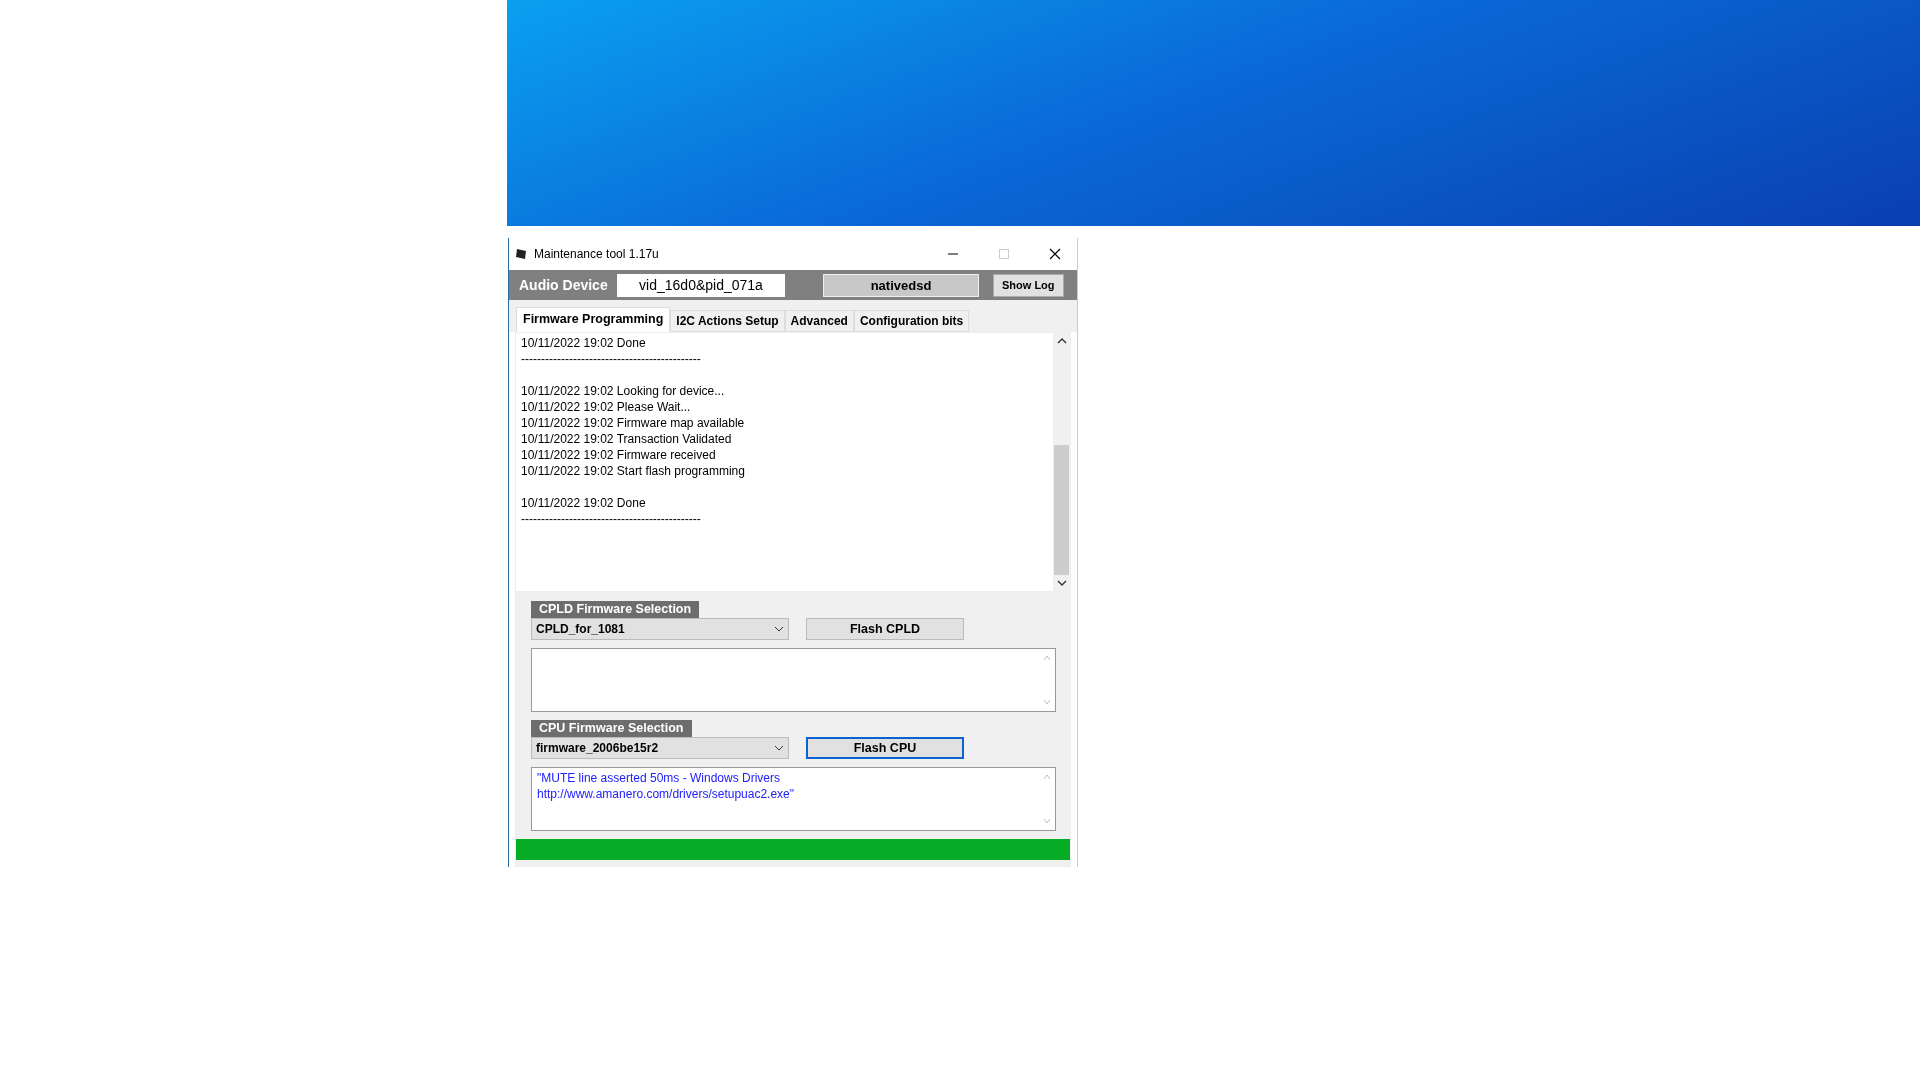 The image size is (1920, 1080). I want to click on scroll-thumb, so click(1061, 510).